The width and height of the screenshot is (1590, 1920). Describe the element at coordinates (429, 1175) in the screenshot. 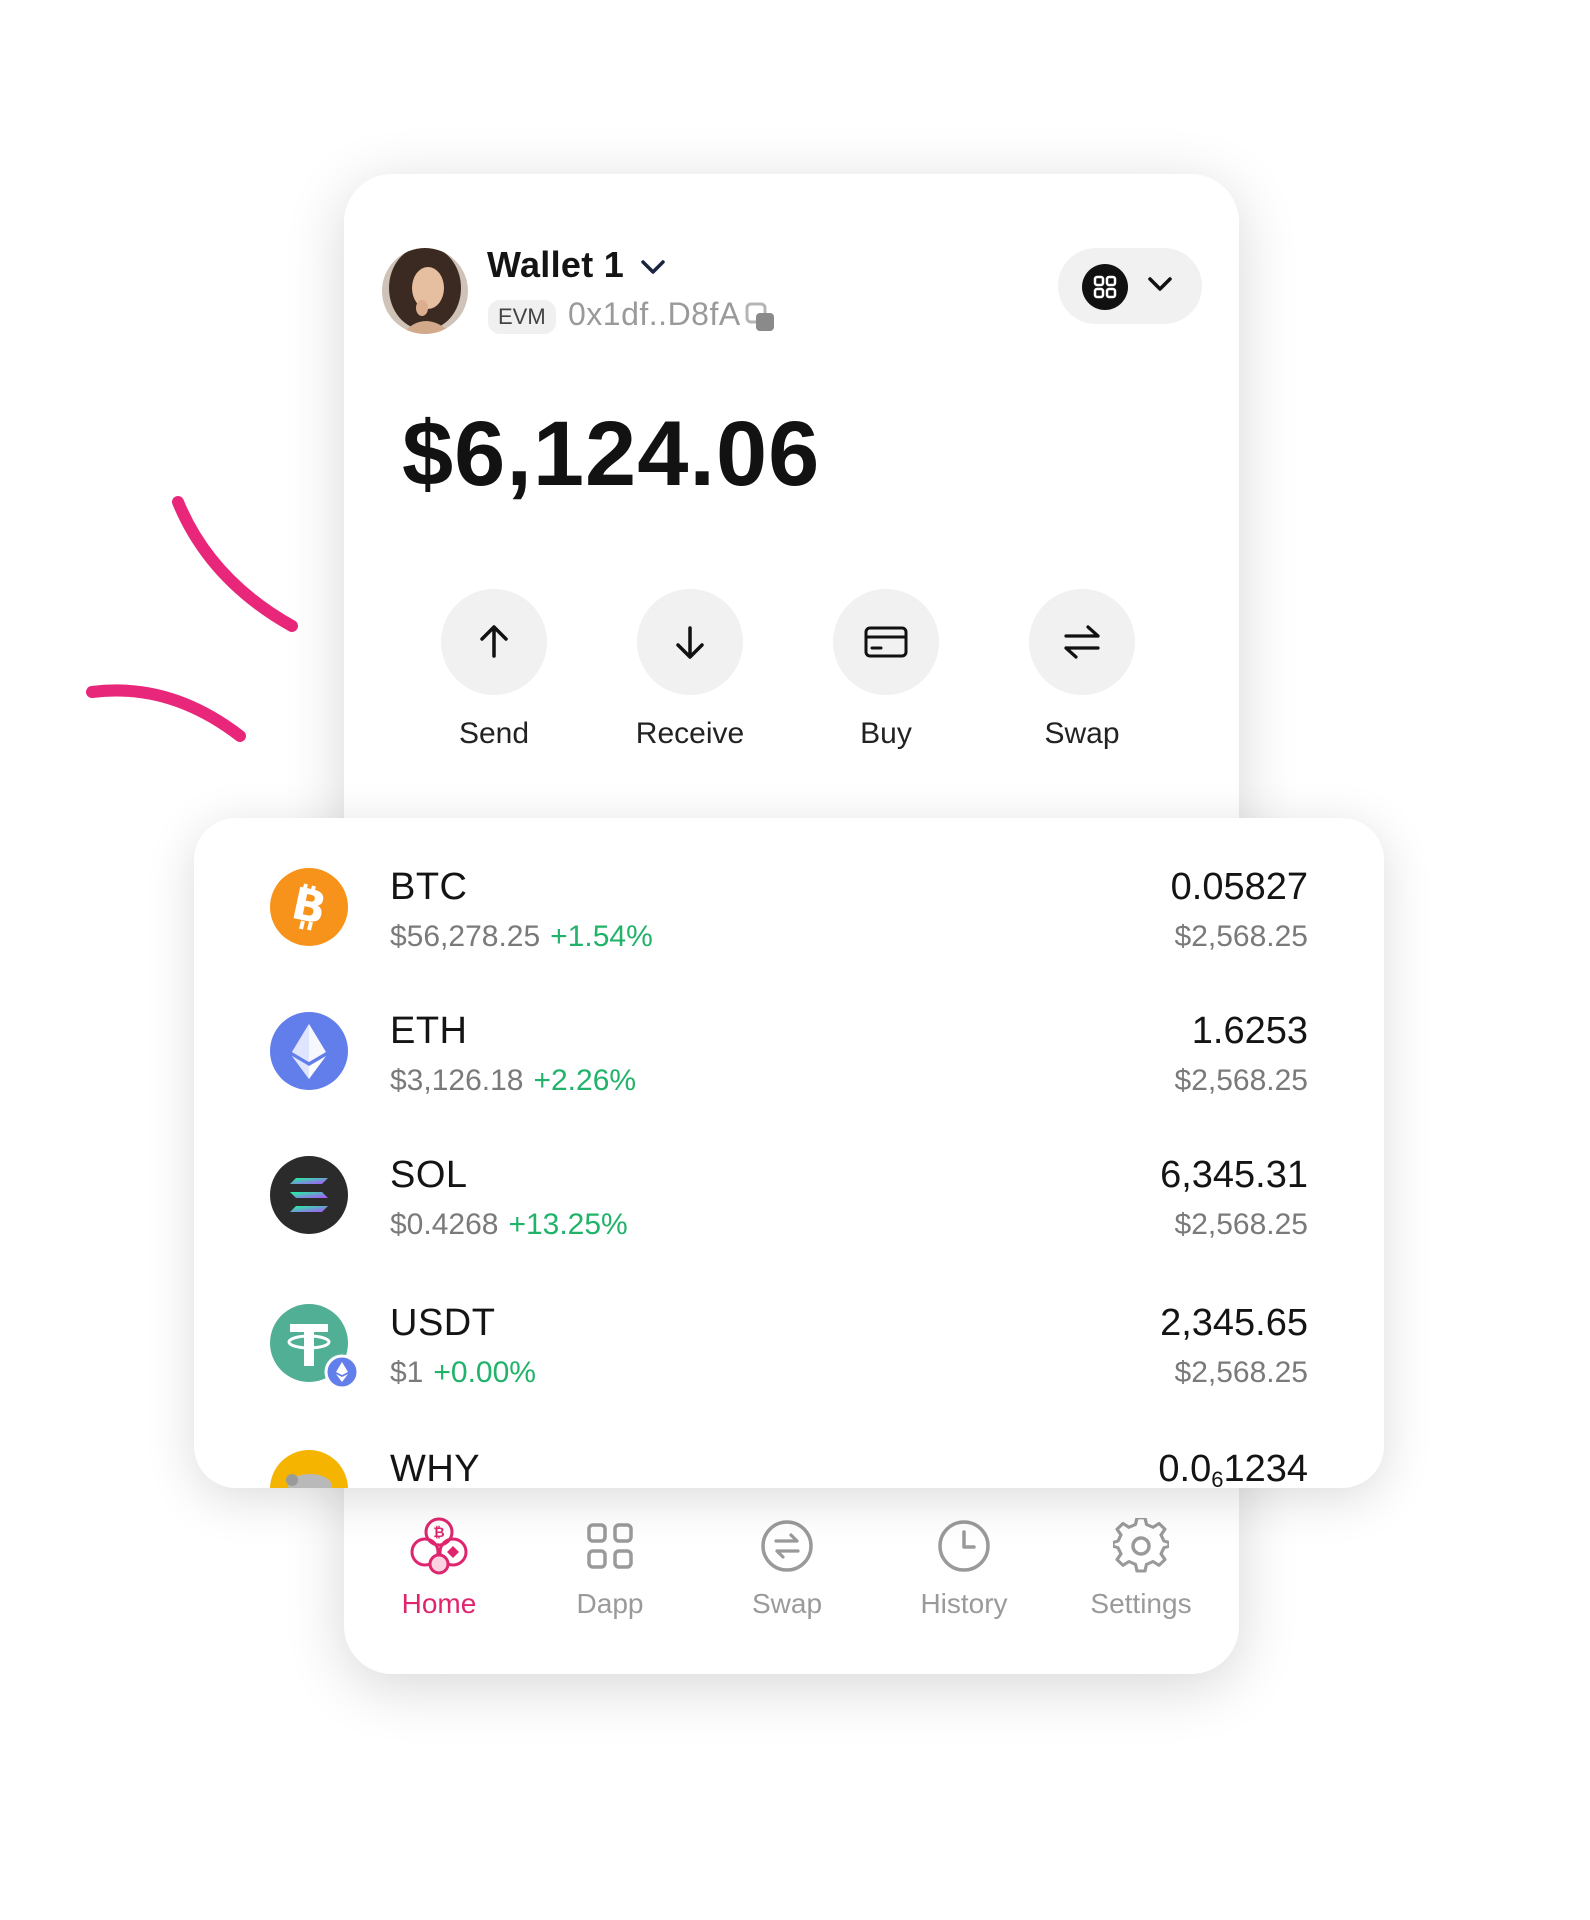

I see `token-symbol: SOL` at that location.